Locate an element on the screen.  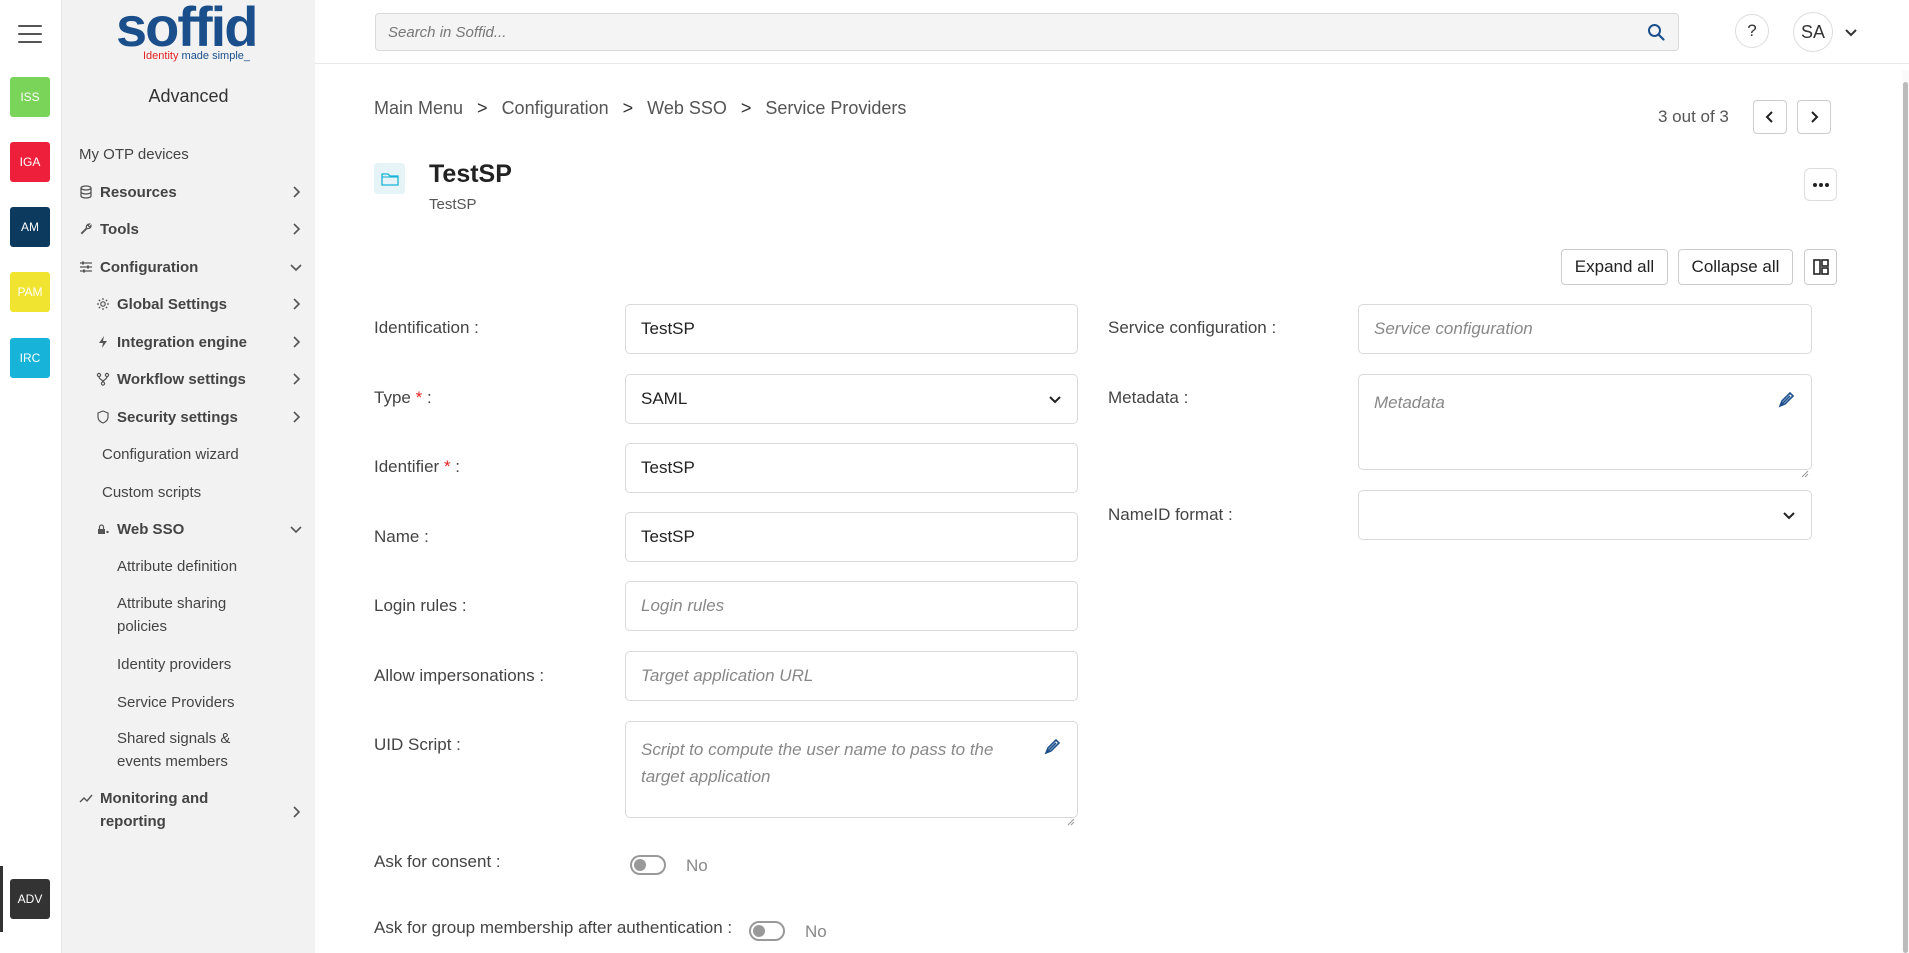
sidebar-item-configuration-wizard: Configuration wizard is located at coordinates (188, 454).